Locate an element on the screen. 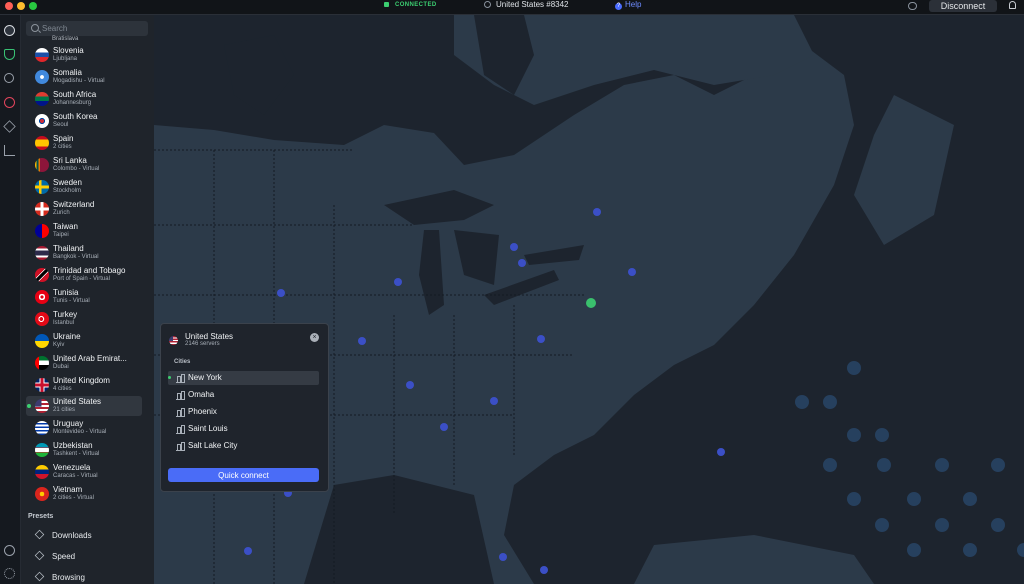 The height and width of the screenshot is (584, 1024). city-item-omaha: Omaha is located at coordinates (243, 395).